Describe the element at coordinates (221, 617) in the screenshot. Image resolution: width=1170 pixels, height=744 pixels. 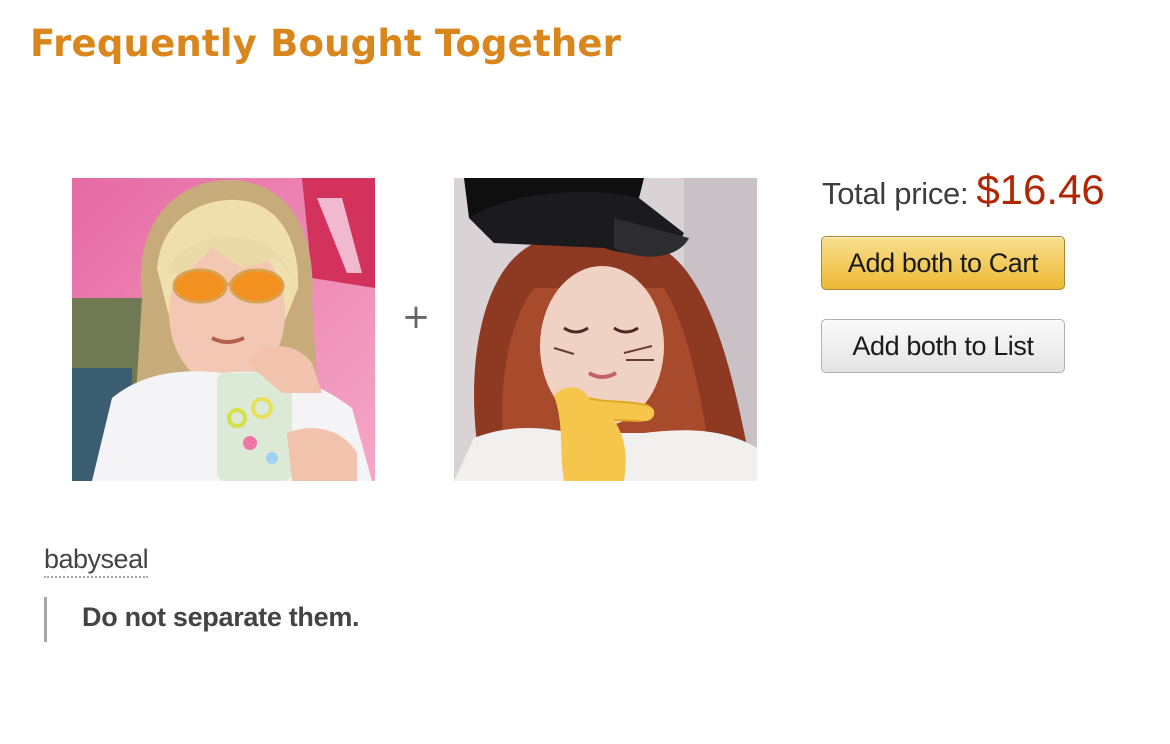
I see `post-quote-text: Do not separate them.` at that location.